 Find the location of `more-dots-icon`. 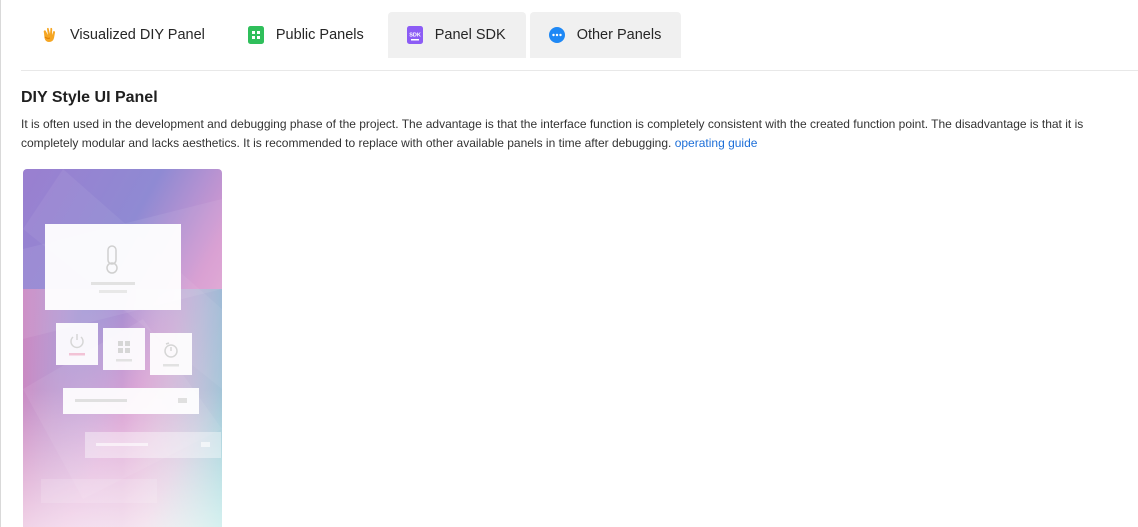

more-dots-icon is located at coordinates (557, 35).